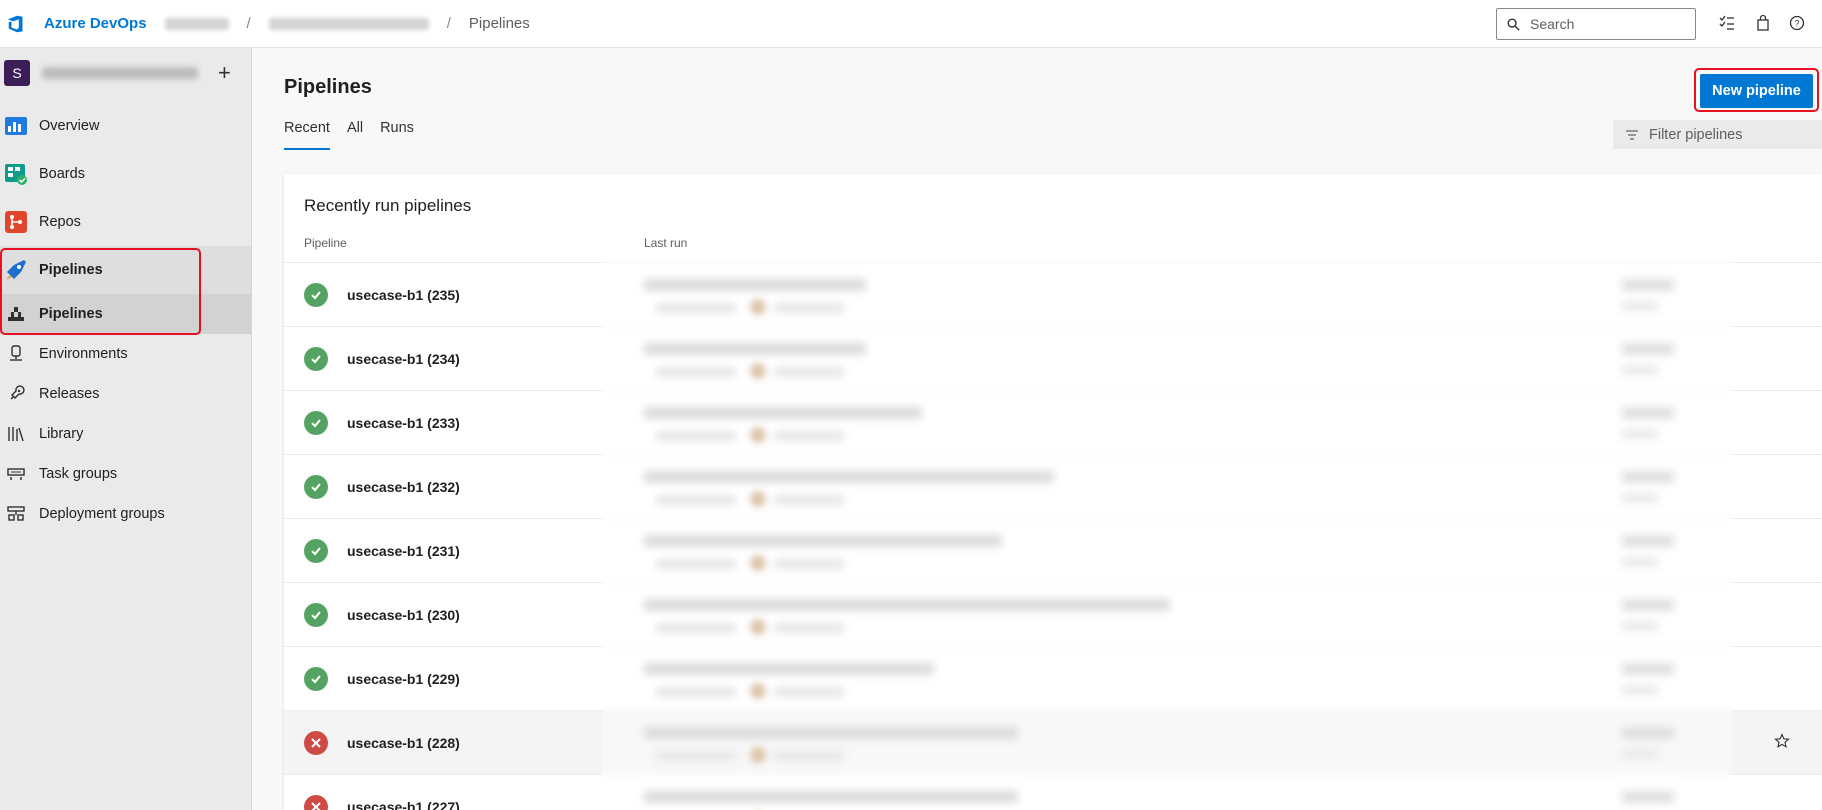  What do you see at coordinates (16, 174) in the screenshot?
I see `boards-icon` at bounding box center [16, 174].